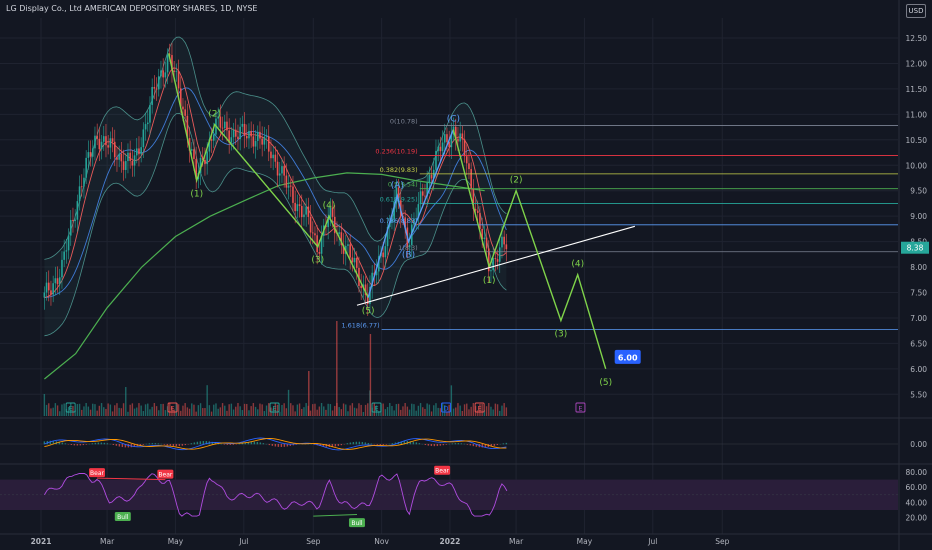 This screenshot has height=550, width=932. What do you see at coordinates (381, 541) in the screenshot?
I see `time-tick-label: Nov` at bounding box center [381, 541].